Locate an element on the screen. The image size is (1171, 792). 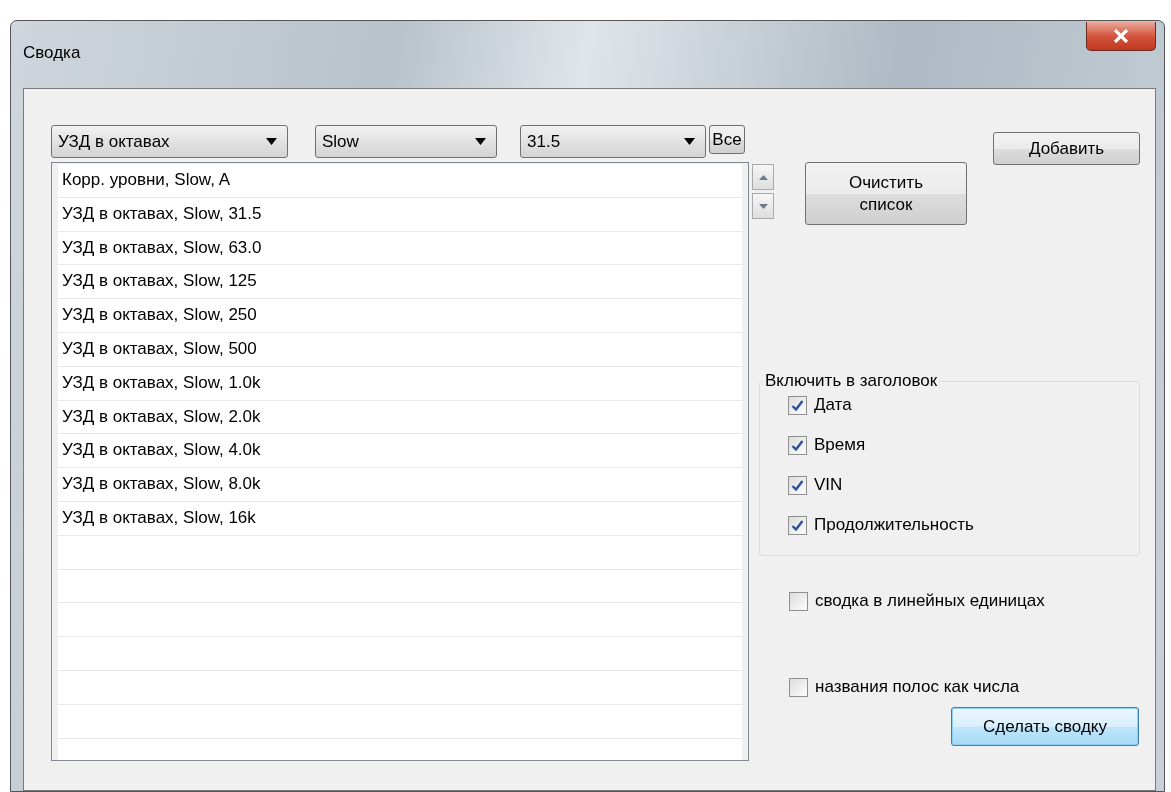
down-arrow-icon is located at coordinates (763, 206).